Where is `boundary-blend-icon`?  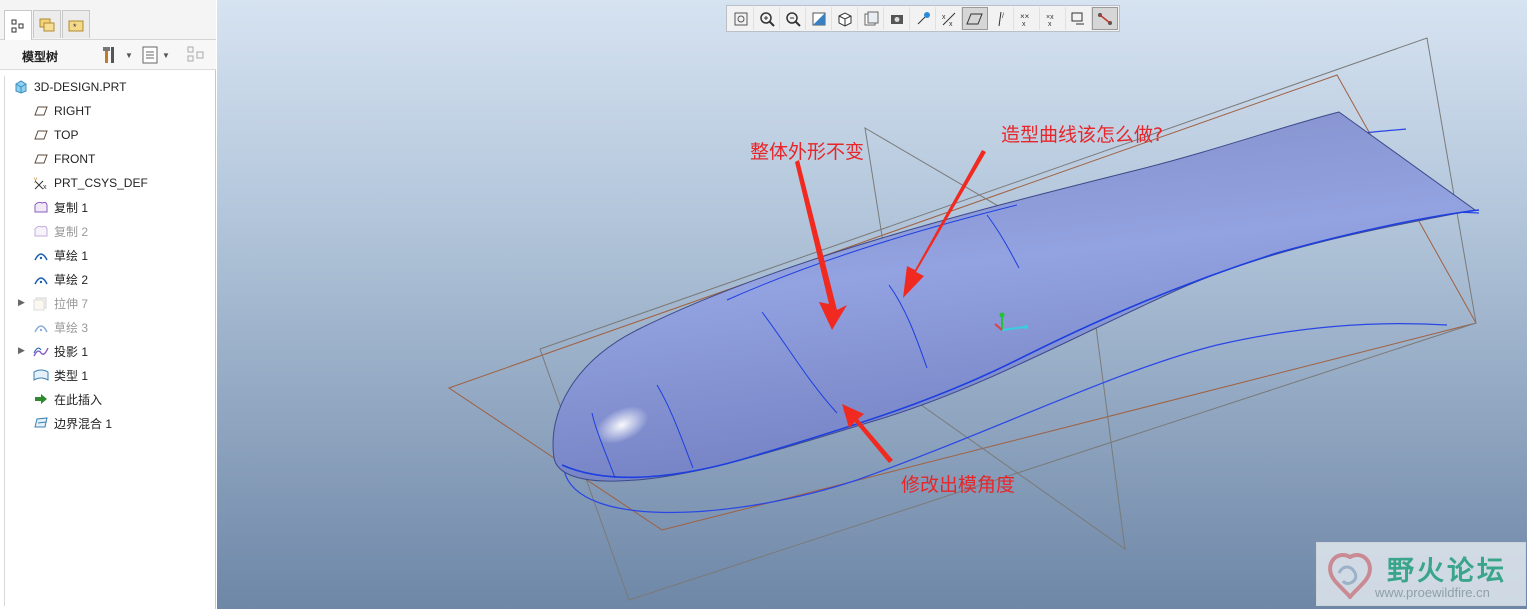 boundary-blend-icon is located at coordinates (41, 423).